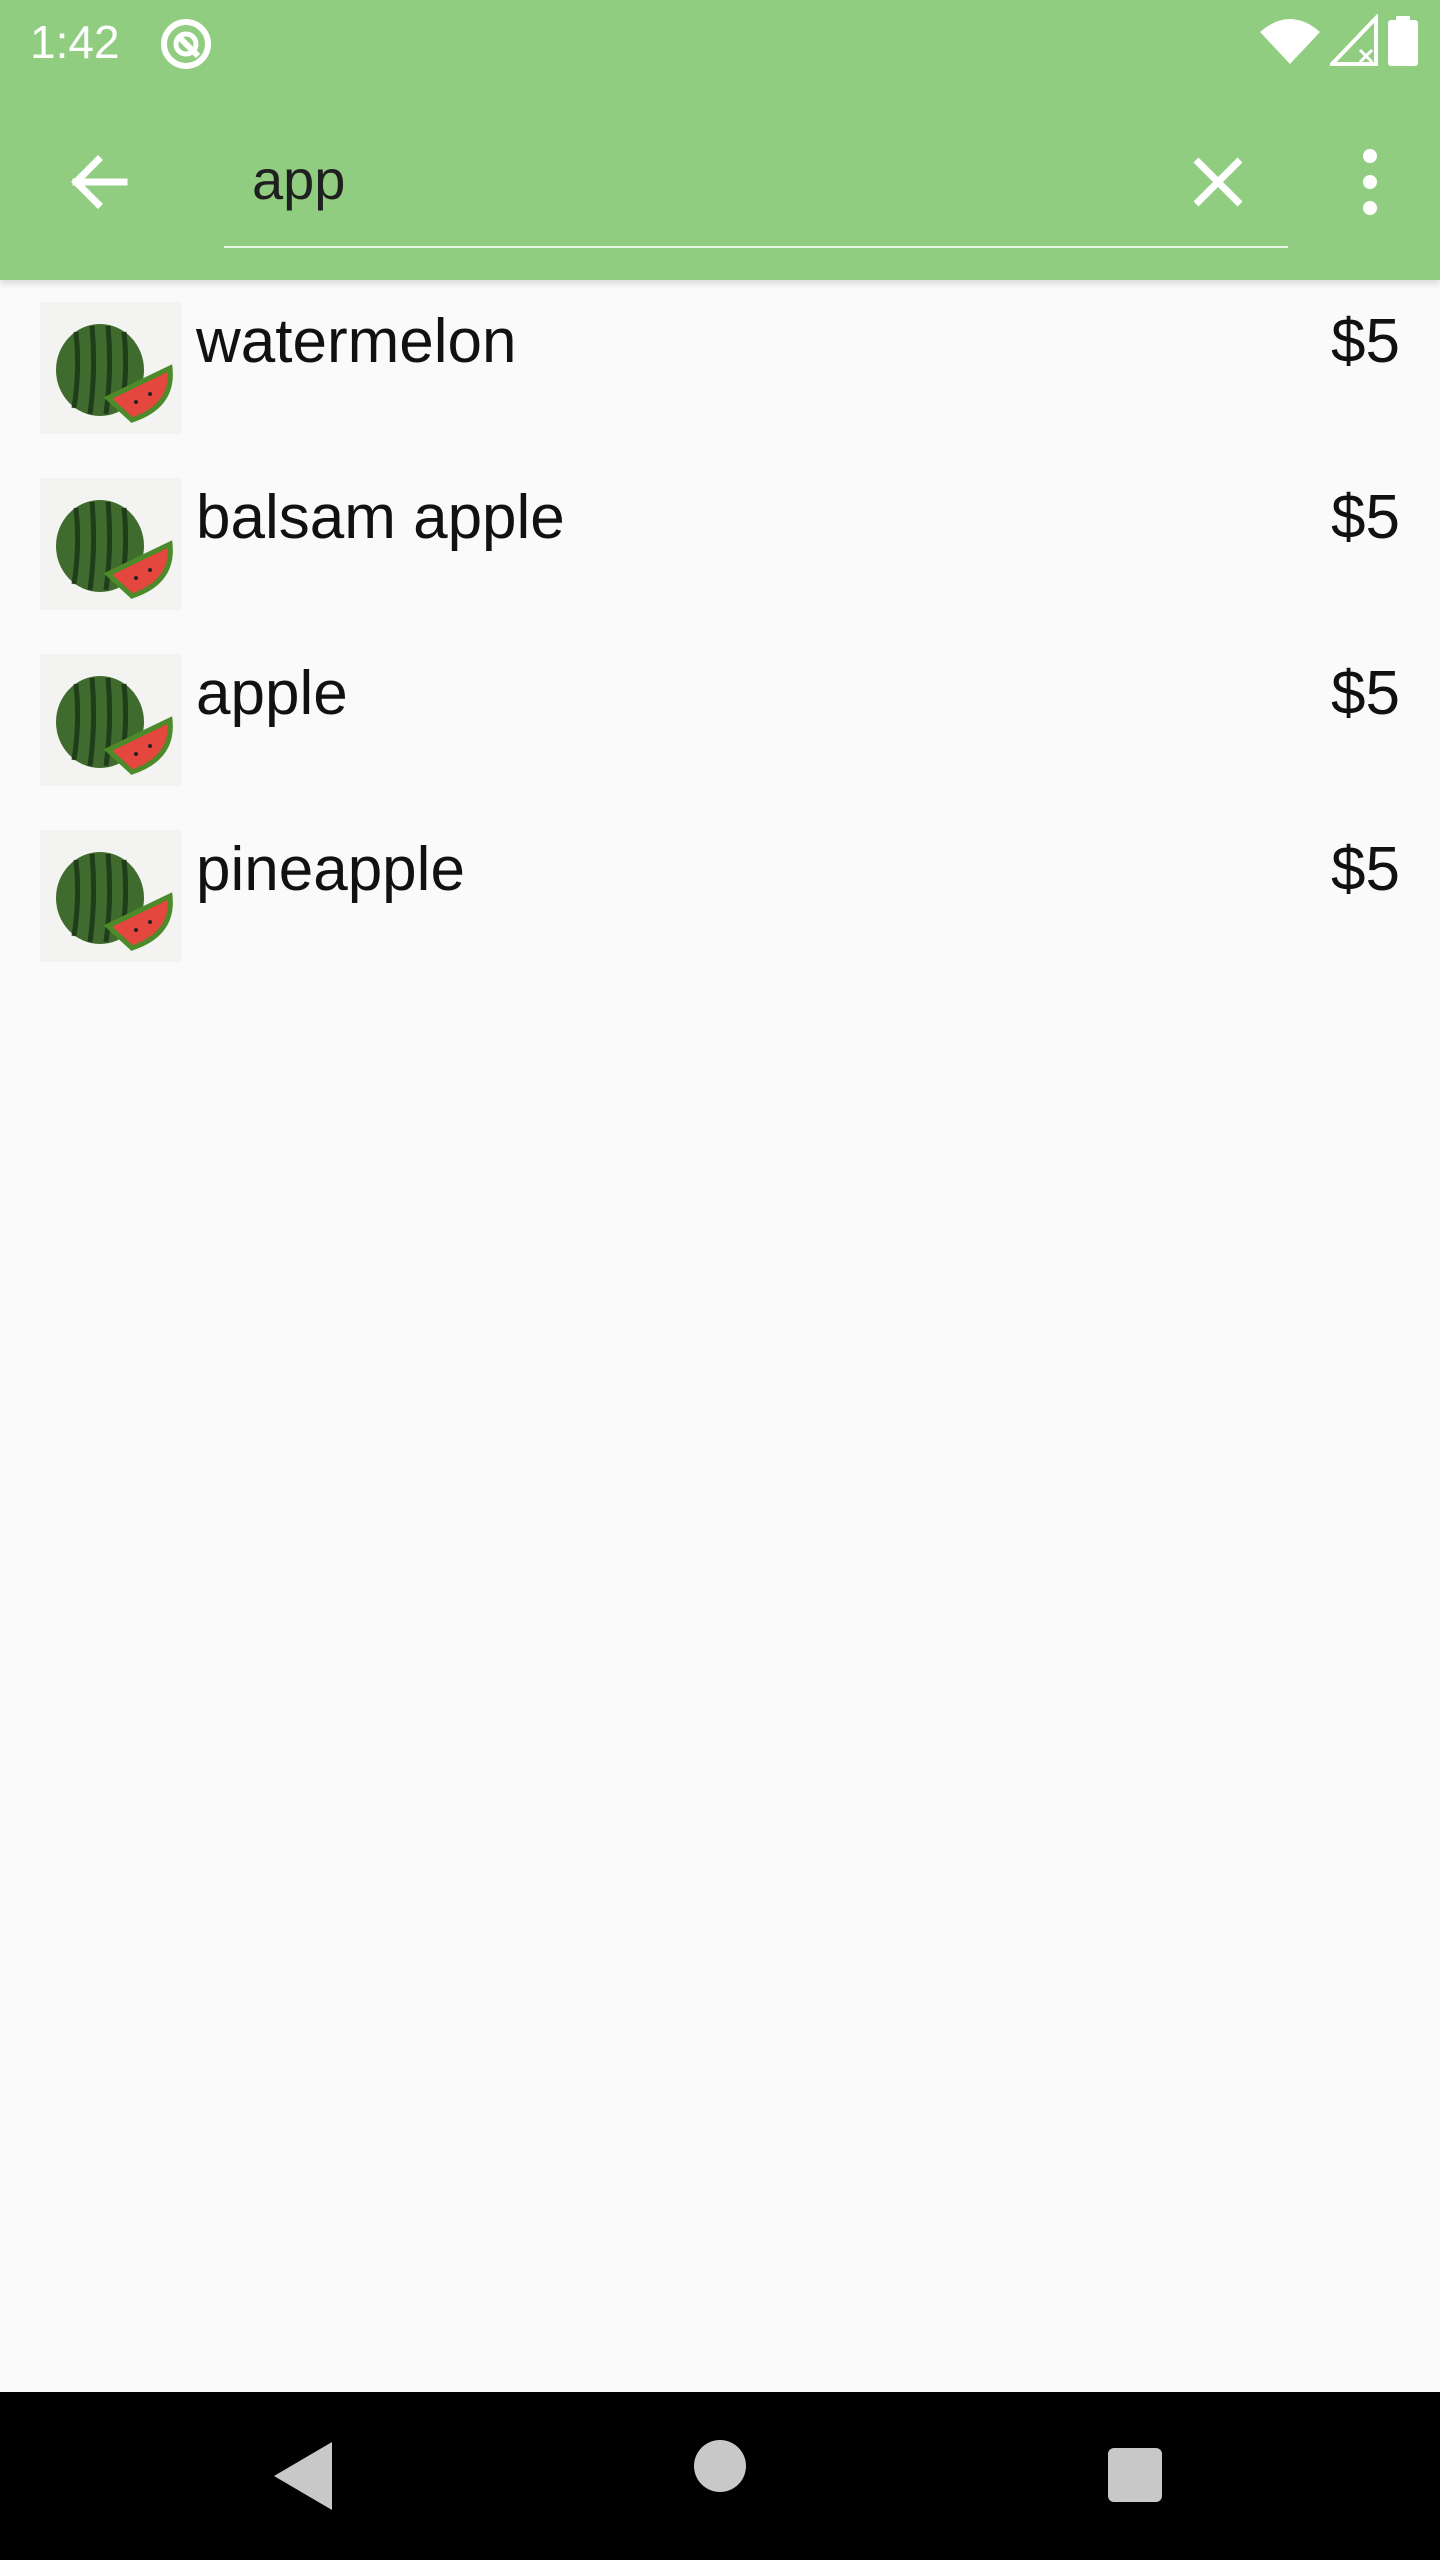 This screenshot has width=1440, height=2560. I want to click on nav-home-circle-icon, so click(720, 2466).